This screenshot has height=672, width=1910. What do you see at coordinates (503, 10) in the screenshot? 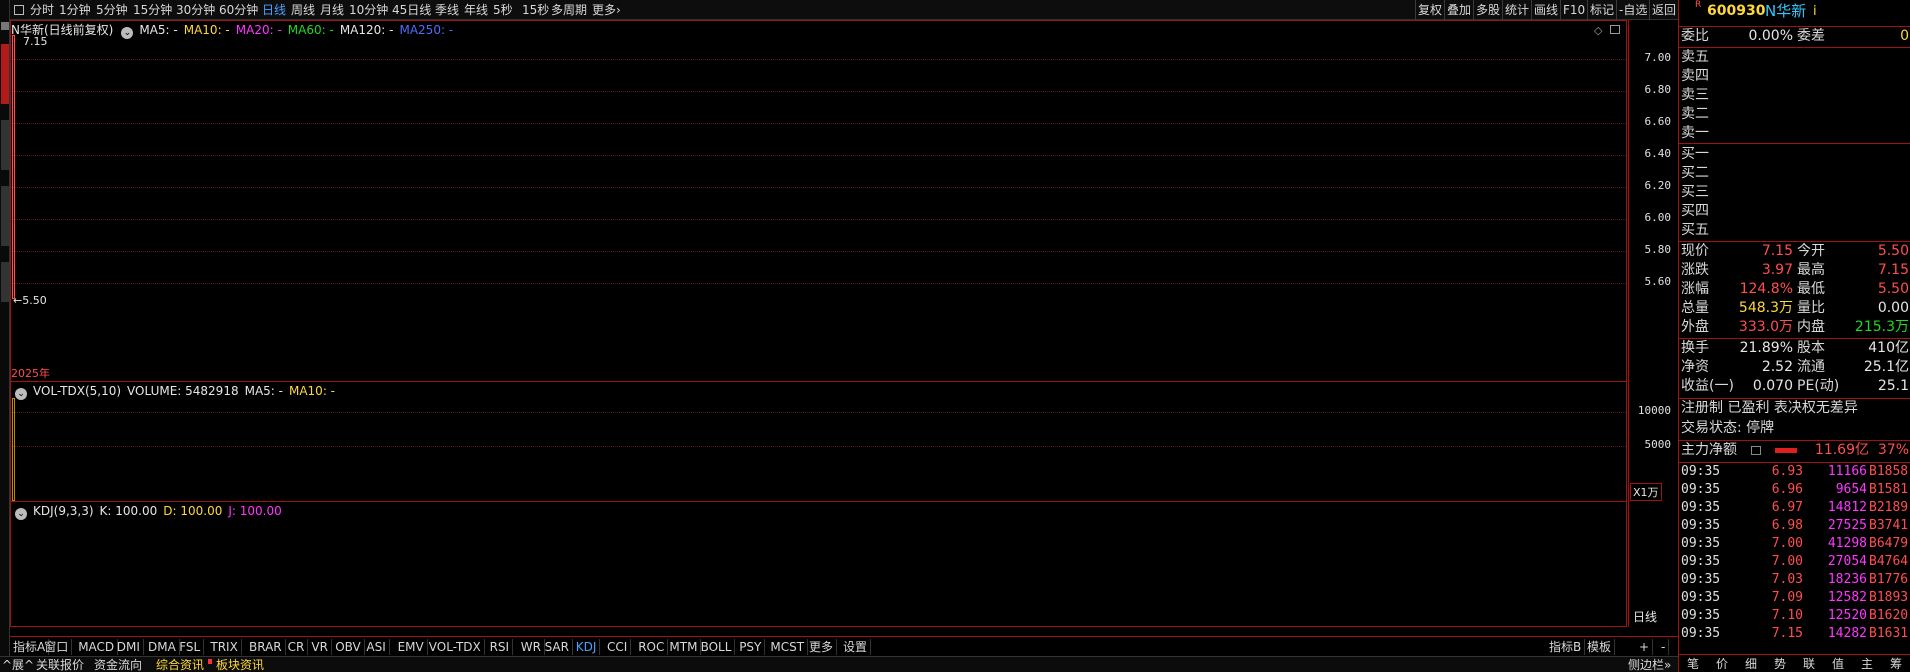
I see `period-tab: 5秒` at bounding box center [503, 10].